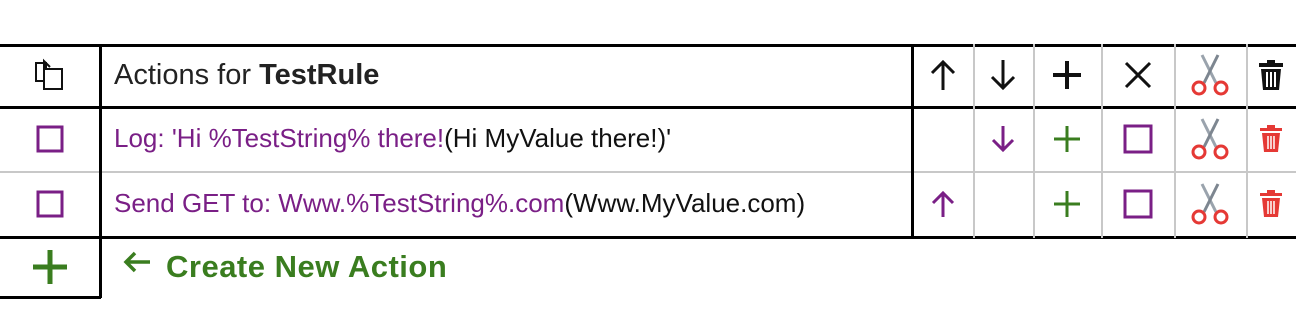 This screenshot has width=1296, height=319. I want to click on action-resolved: (Hi MyValue there!)', so click(558, 138).